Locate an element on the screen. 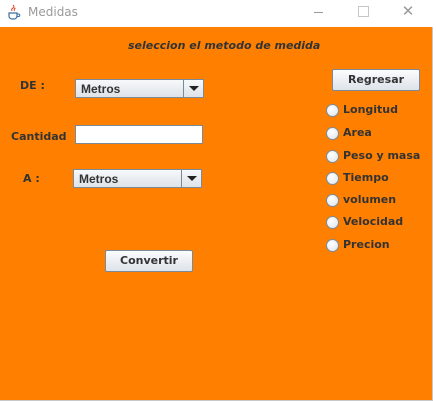  to-label: A : is located at coordinates (31, 178).